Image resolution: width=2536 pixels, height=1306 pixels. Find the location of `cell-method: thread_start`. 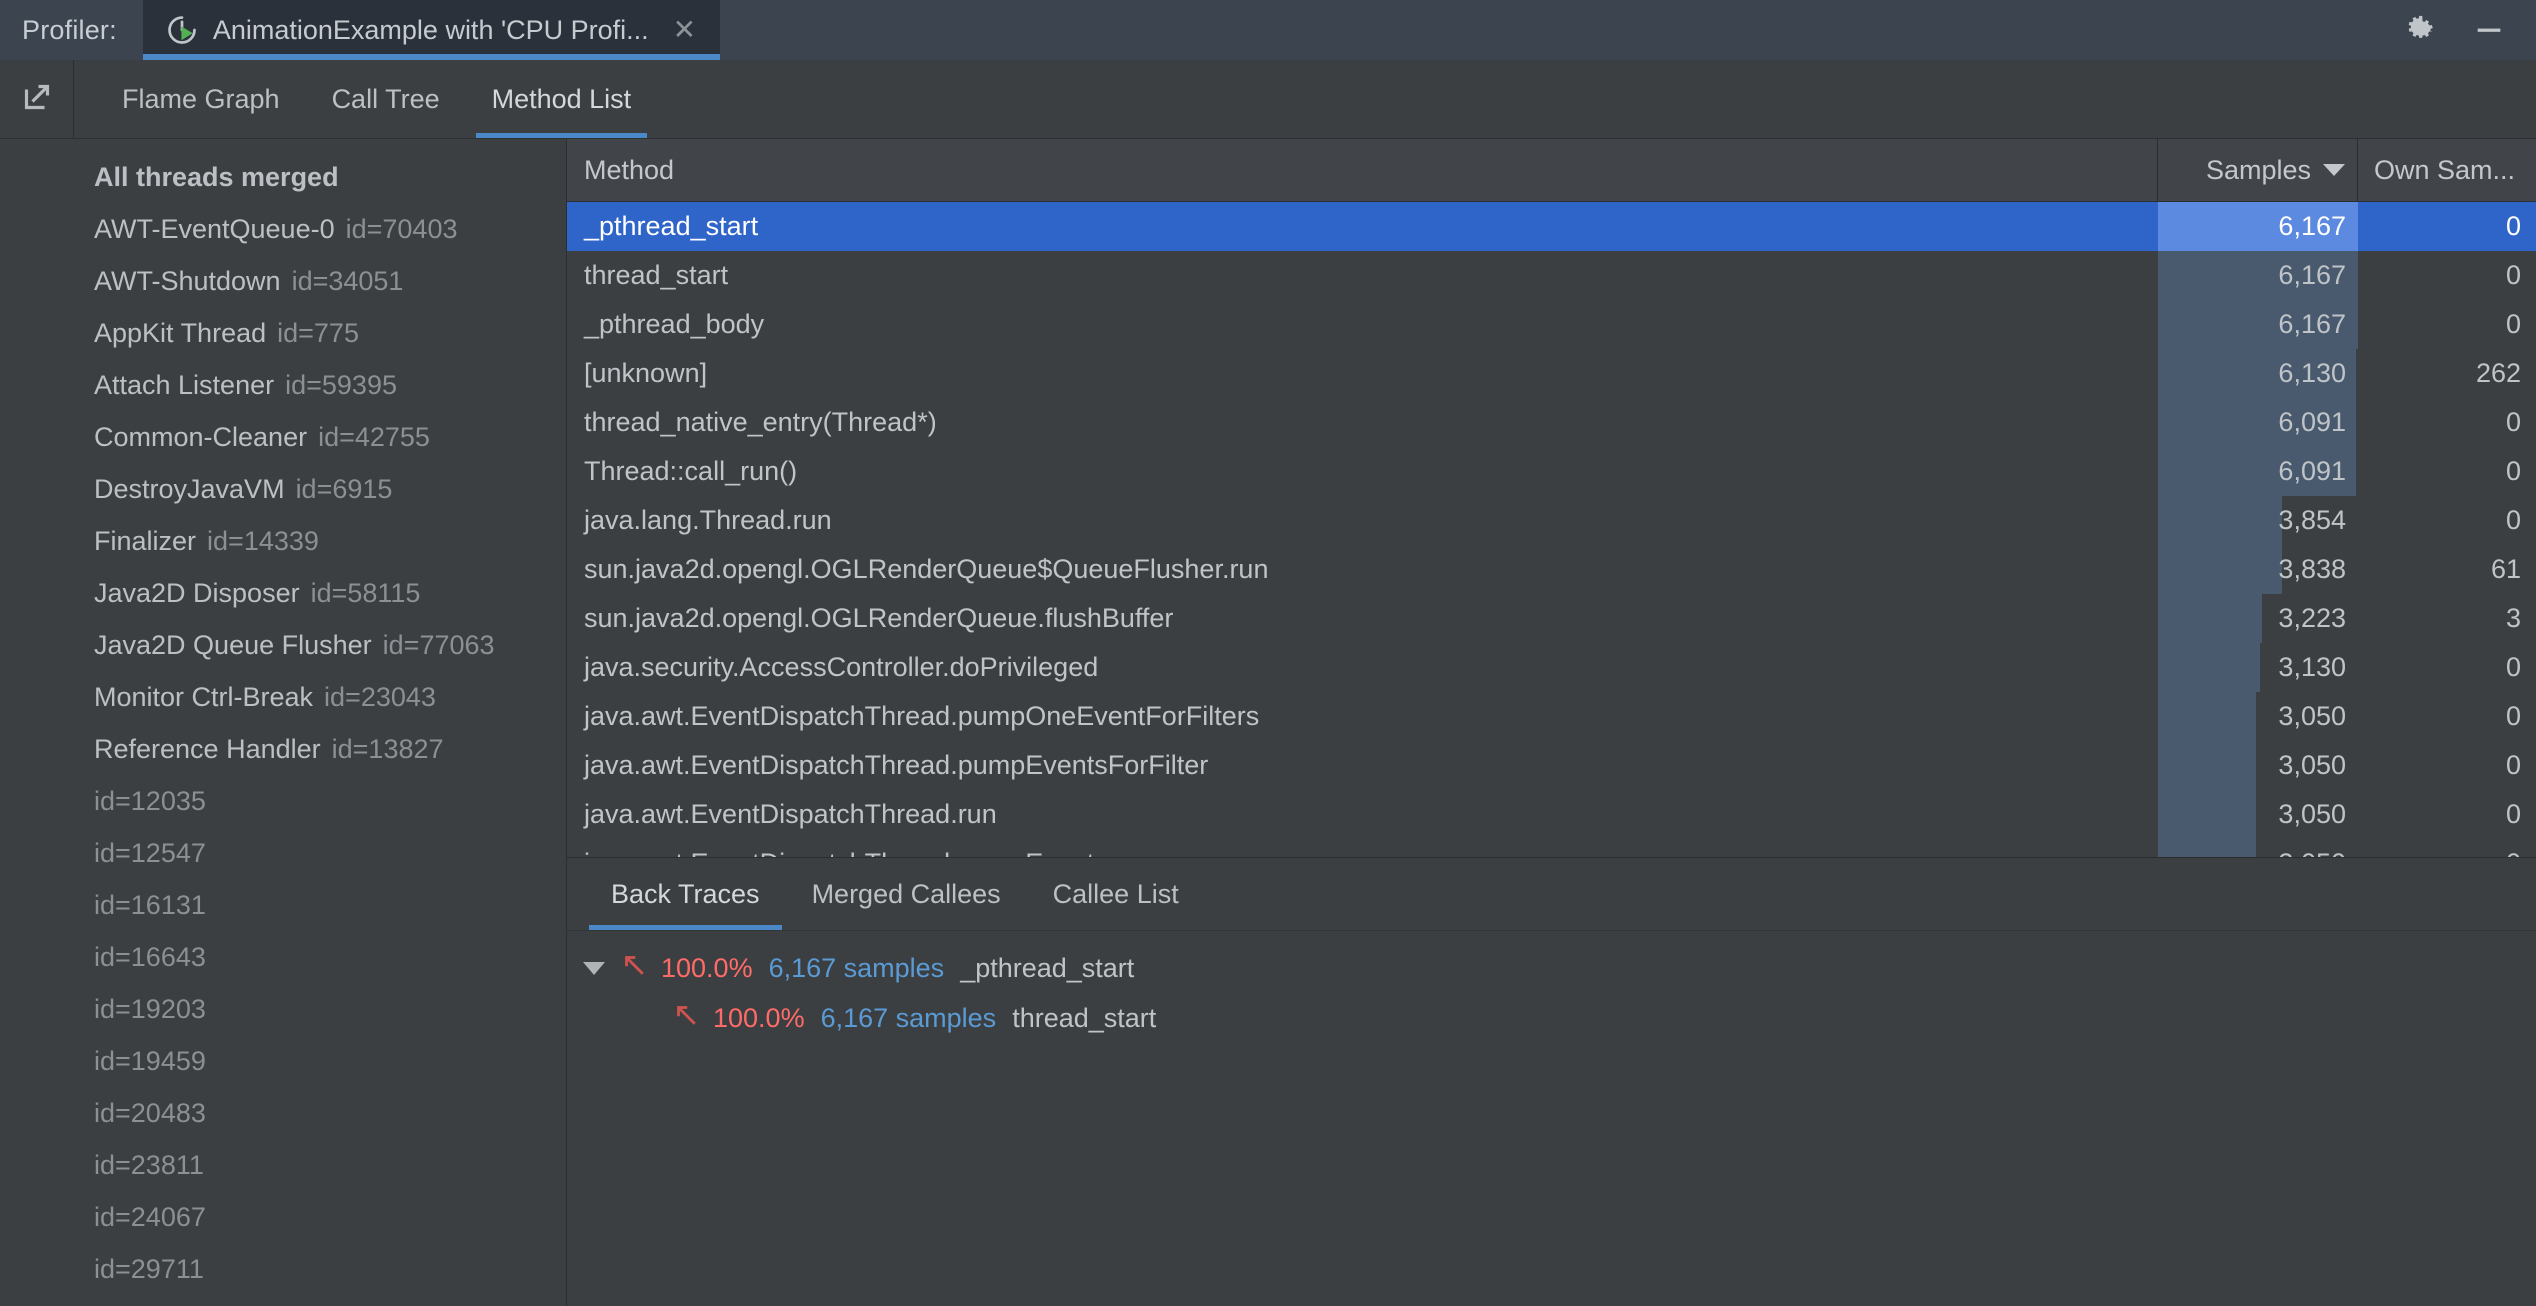

cell-method: thread_start is located at coordinates (656, 275).